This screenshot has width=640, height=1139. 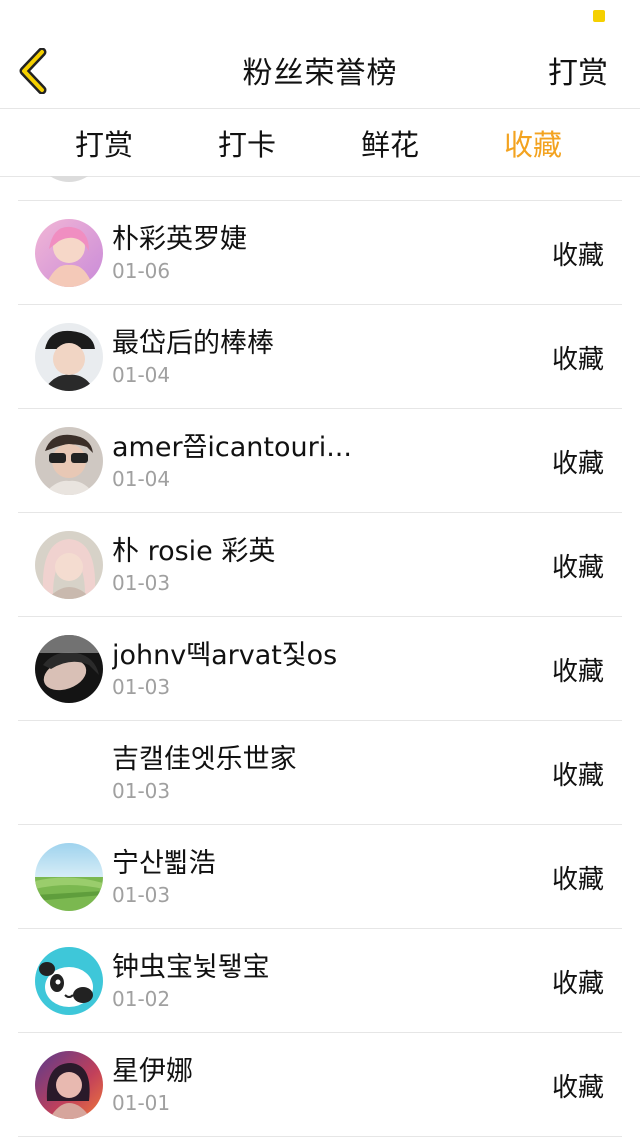 I want to click on date-label: 01-06, so click(x=141, y=271).